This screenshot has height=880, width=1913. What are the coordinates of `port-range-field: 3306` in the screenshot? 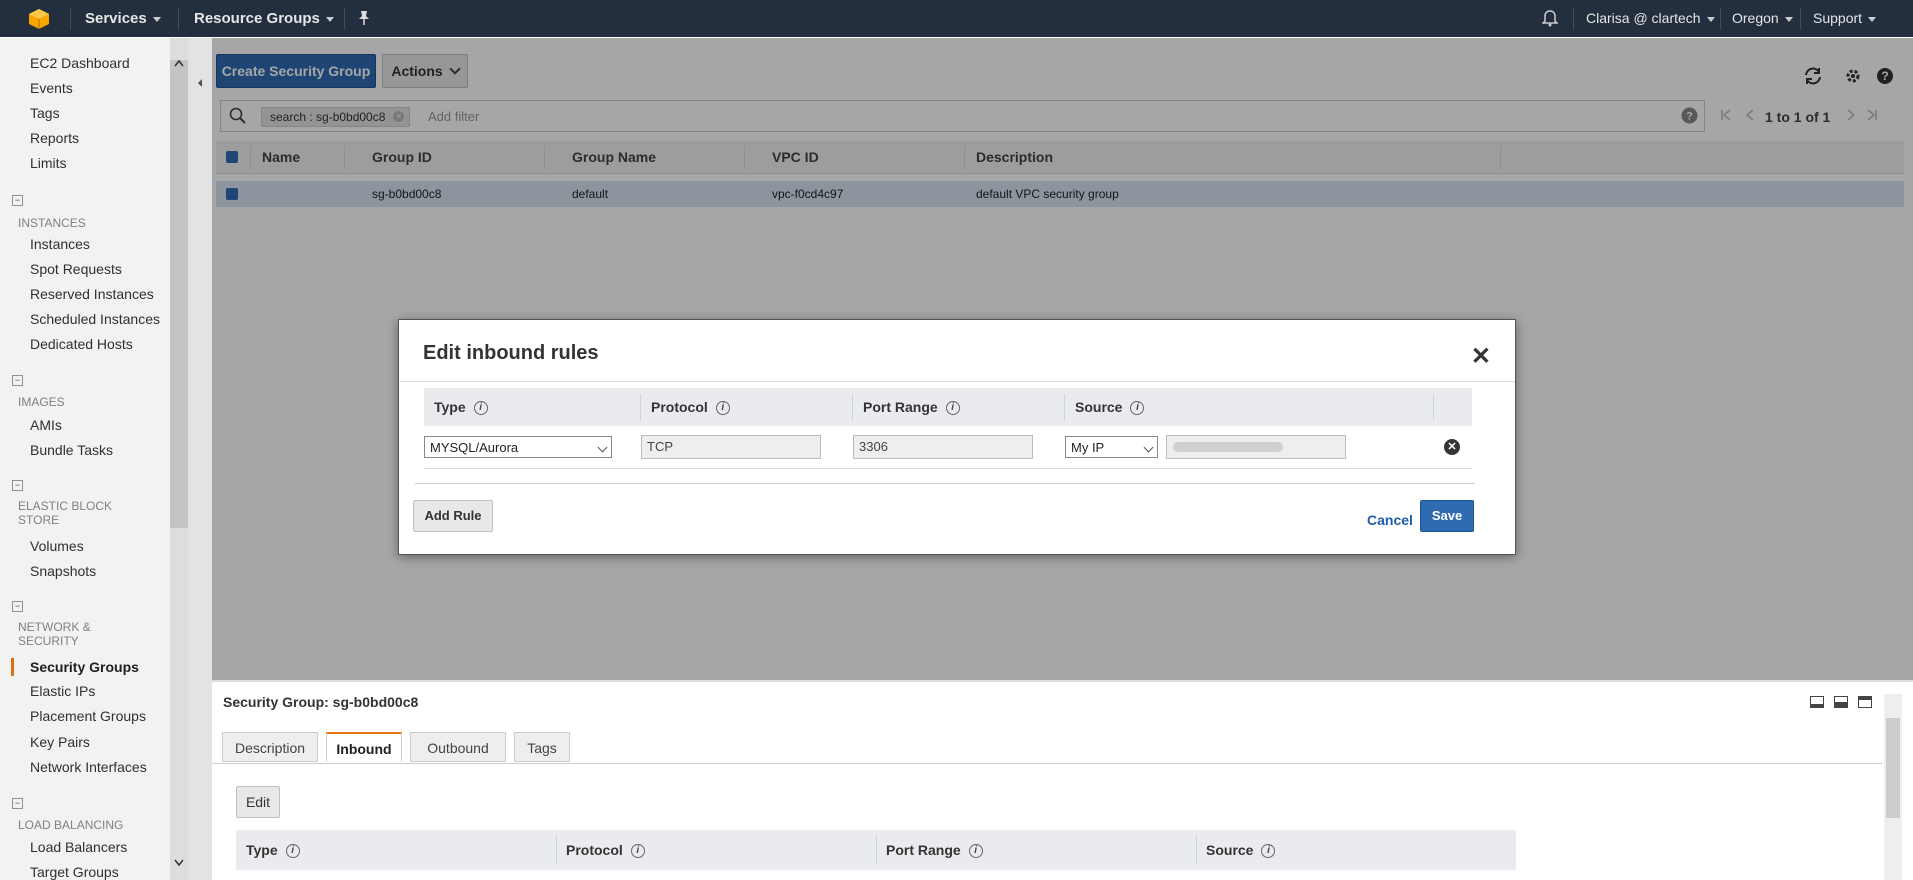 It's located at (943, 447).